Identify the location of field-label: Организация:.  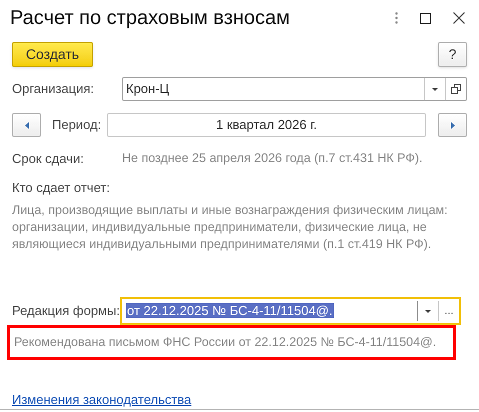
(54, 89).